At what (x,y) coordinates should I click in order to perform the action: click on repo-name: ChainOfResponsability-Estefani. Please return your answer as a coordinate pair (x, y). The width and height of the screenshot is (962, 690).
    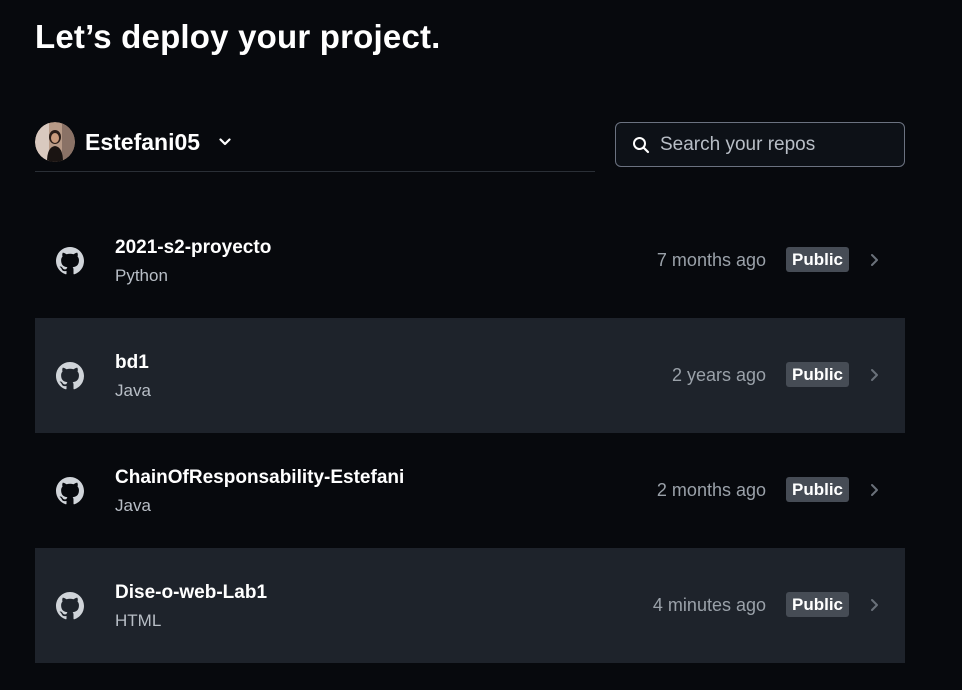
    Looking at the image, I should click on (260, 477).